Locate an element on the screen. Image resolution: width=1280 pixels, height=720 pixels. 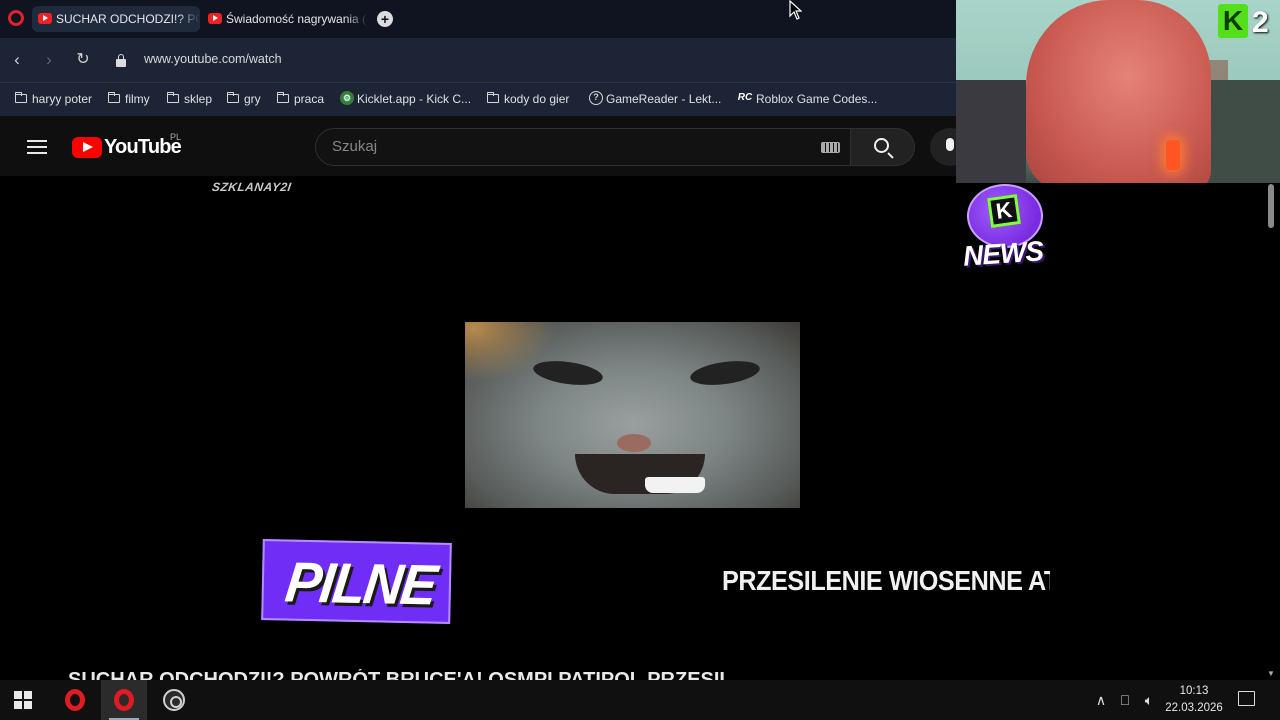
microphone-icon is located at coordinates (950, 144).